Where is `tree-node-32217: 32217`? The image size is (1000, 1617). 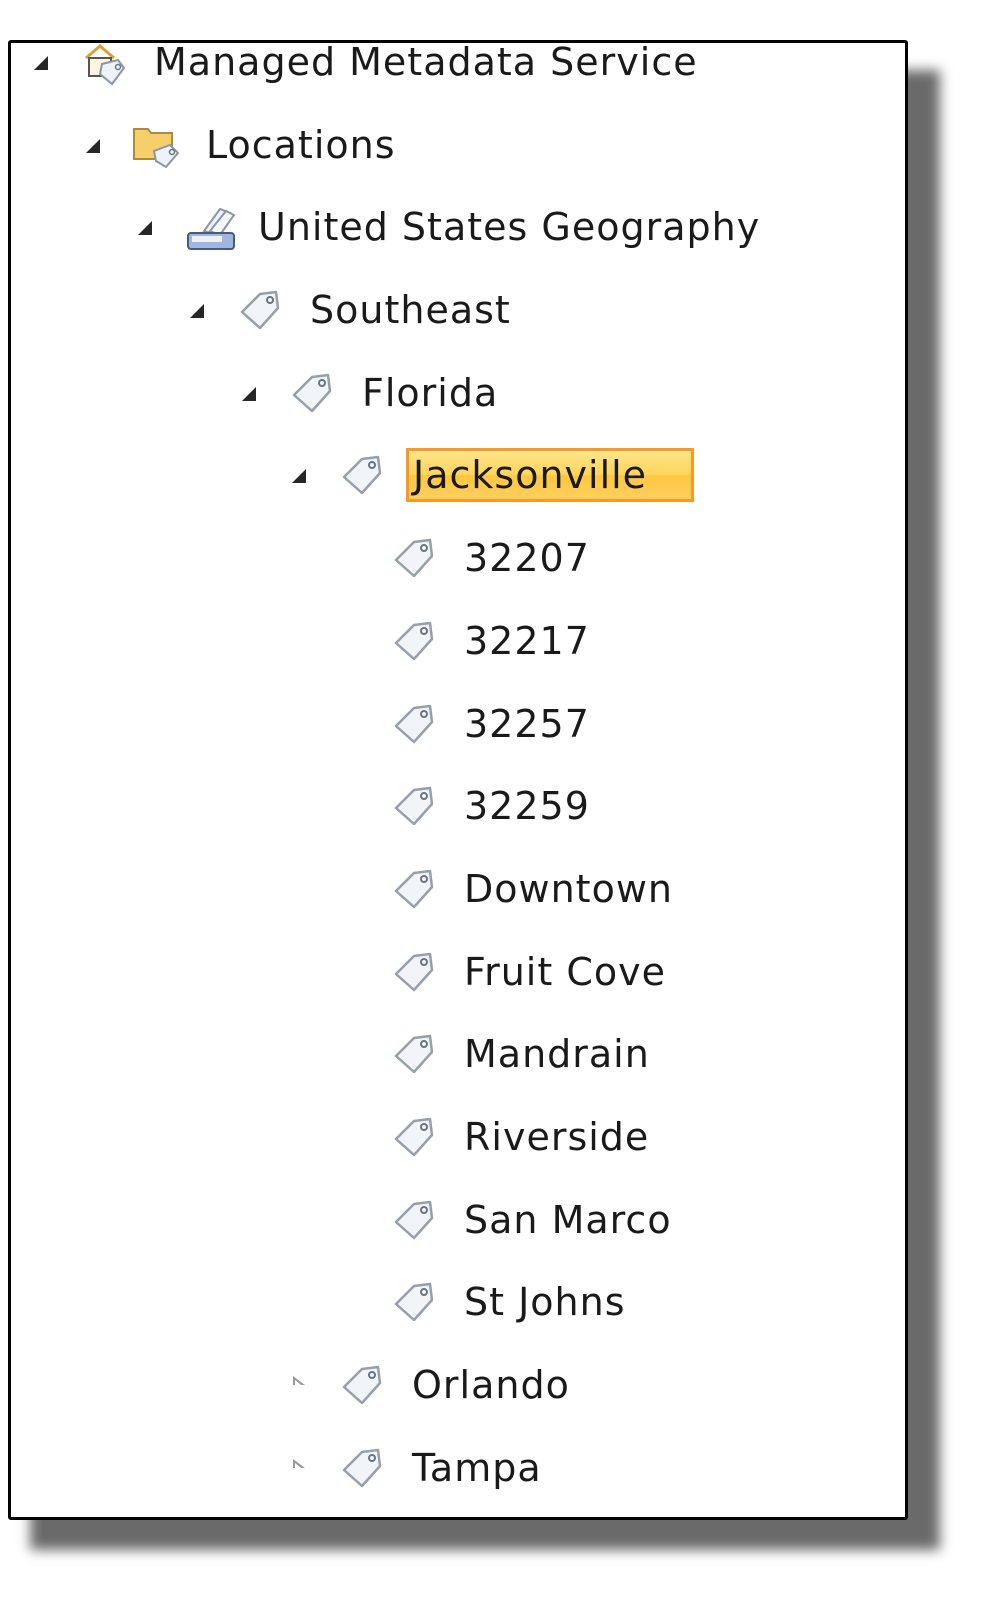
tree-node-32217: 32217 is located at coordinates (469, 641).